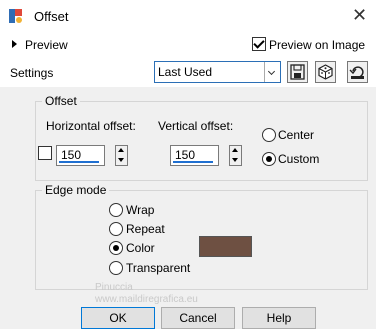 The width and height of the screenshot is (376, 329). What do you see at coordinates (116, 210) in the screenshot?
I see `wrap-radio` at bounding box center [116, 210].